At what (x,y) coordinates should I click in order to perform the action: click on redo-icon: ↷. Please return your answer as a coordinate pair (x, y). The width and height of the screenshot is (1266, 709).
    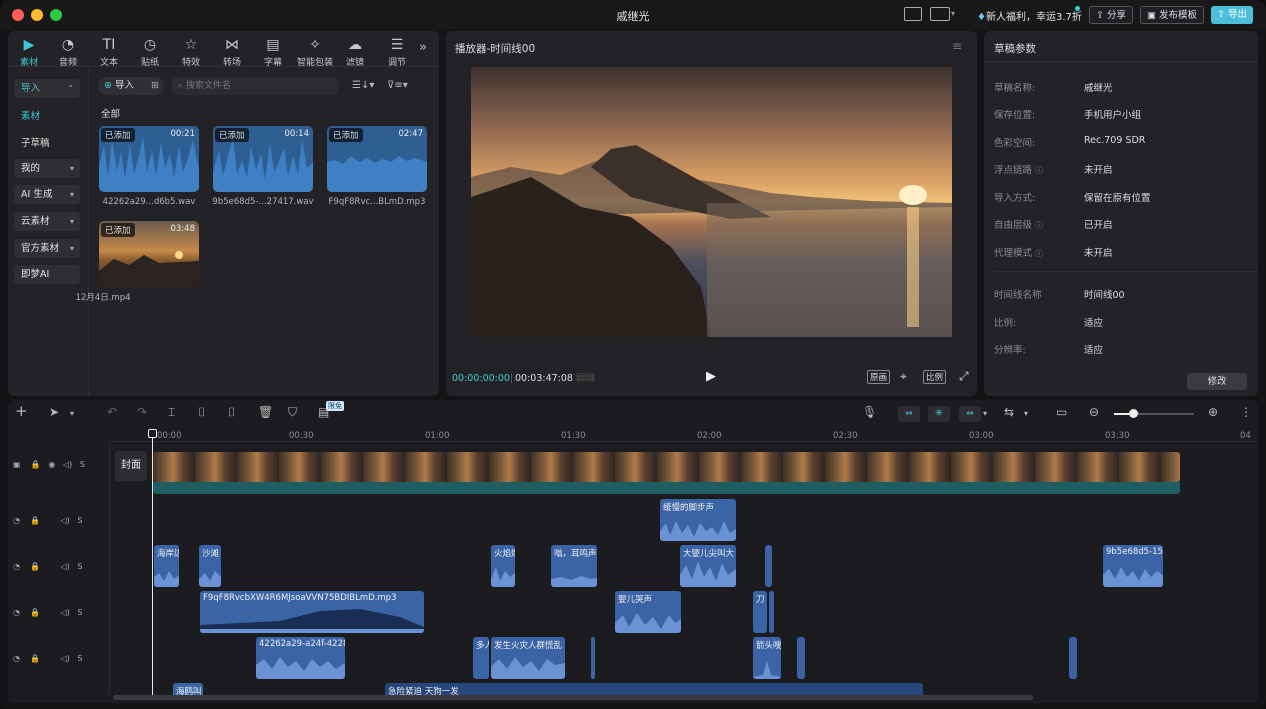
    Looking at the image, I should click on (142, 412).